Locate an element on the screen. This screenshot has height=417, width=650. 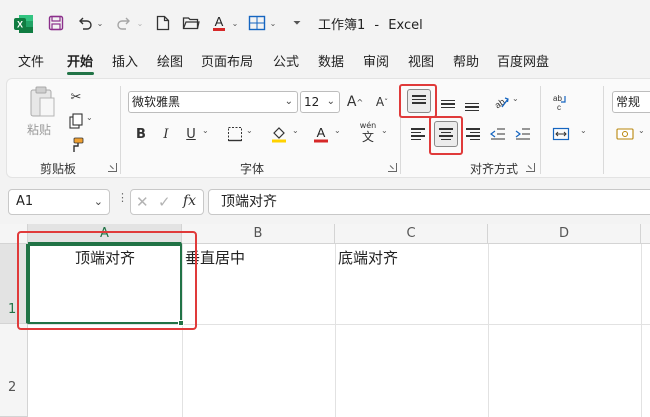
undo-icon is located at coordinates (85, 23).